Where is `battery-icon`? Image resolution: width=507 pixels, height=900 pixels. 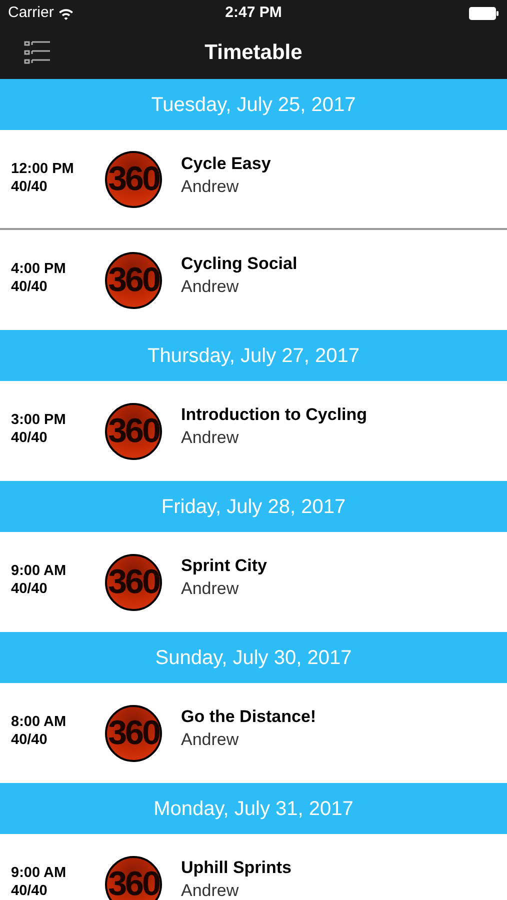 battery-icon is located at coordinates (484, 13).